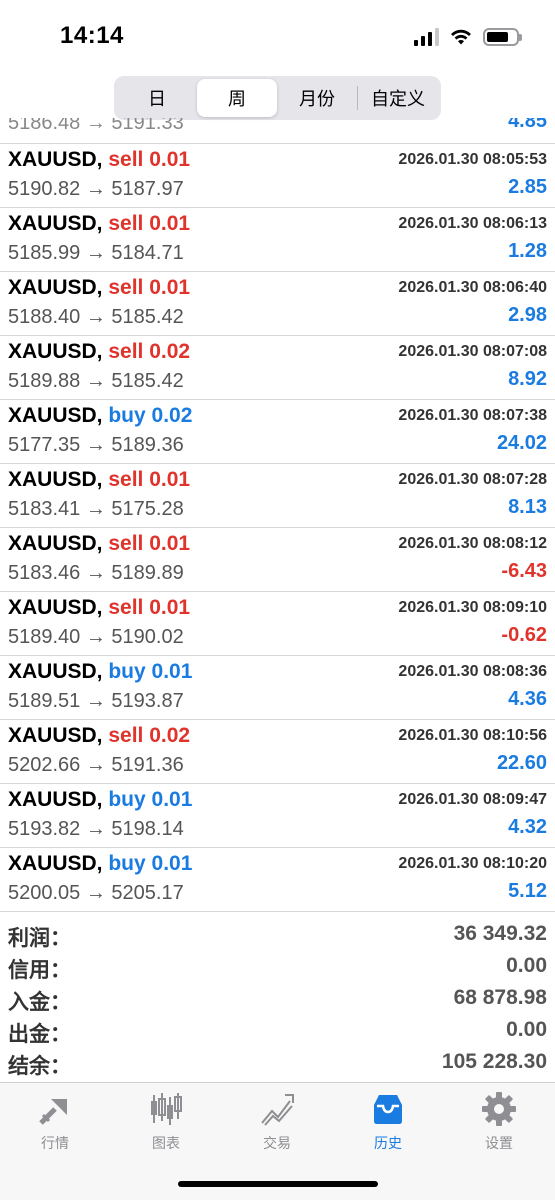 The height and width of the screenshot is (1200, 555). Describe the element at coordinates (524, 635) in the screenshot. I see `deal-profit: -0.62` at that location.